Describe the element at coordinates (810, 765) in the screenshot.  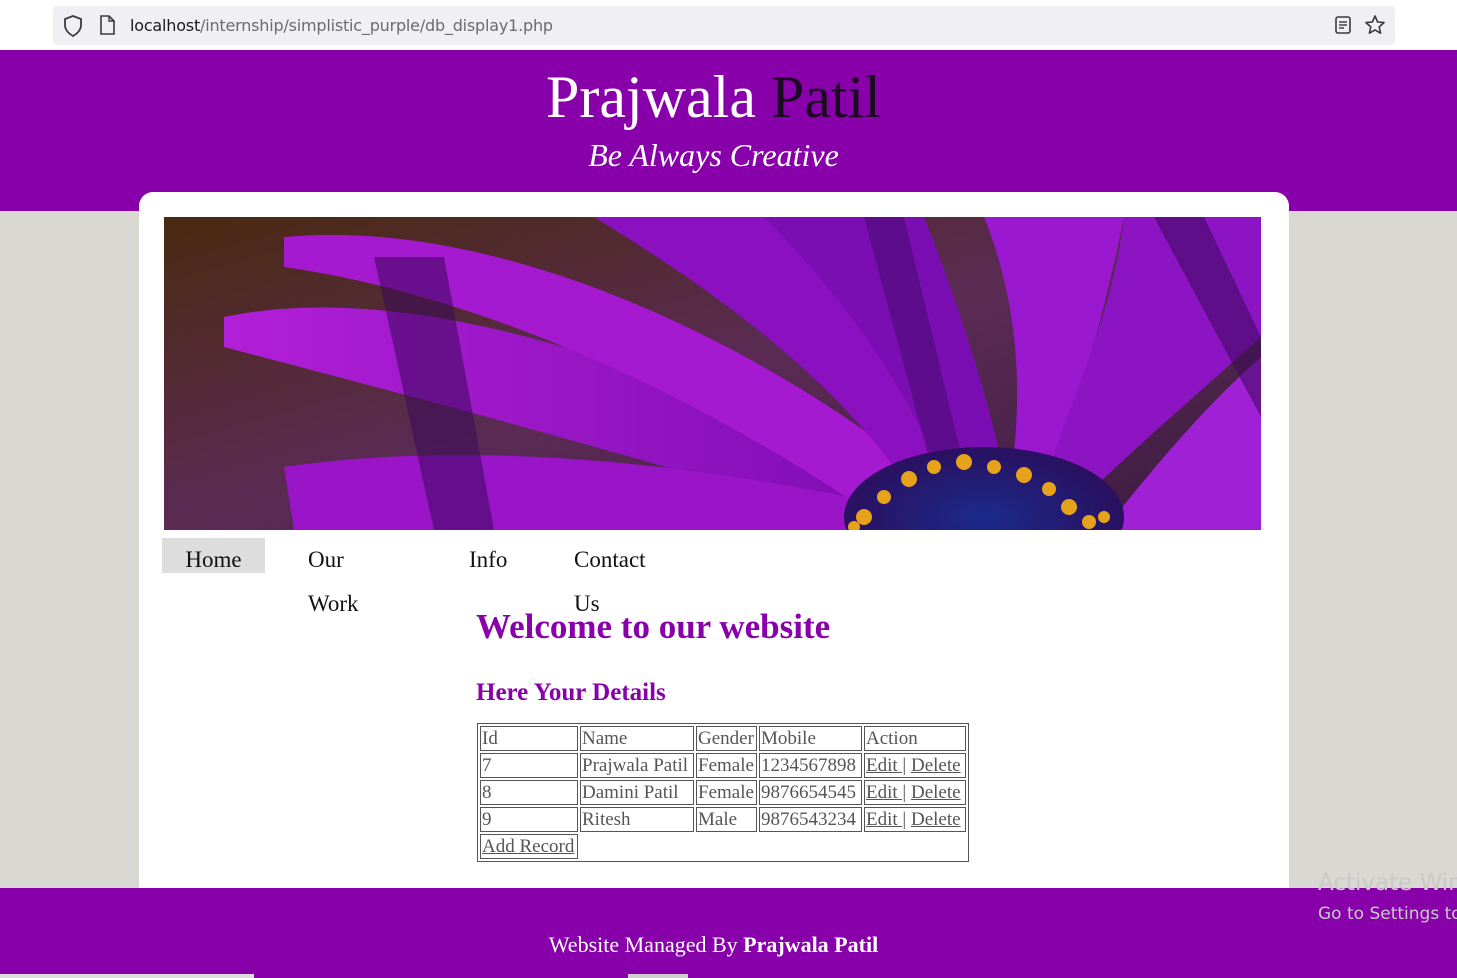
I see `cell-mobile: 1234567898` at that location.